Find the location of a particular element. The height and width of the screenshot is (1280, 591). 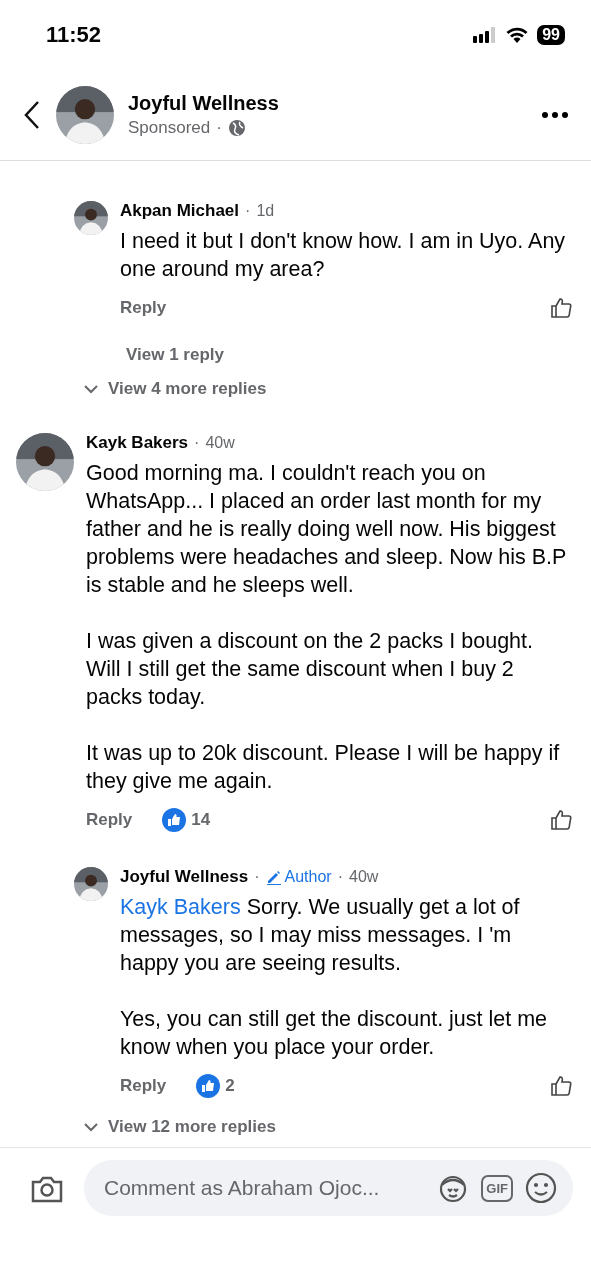

pencil-icon is located at coordinates (273, 877).